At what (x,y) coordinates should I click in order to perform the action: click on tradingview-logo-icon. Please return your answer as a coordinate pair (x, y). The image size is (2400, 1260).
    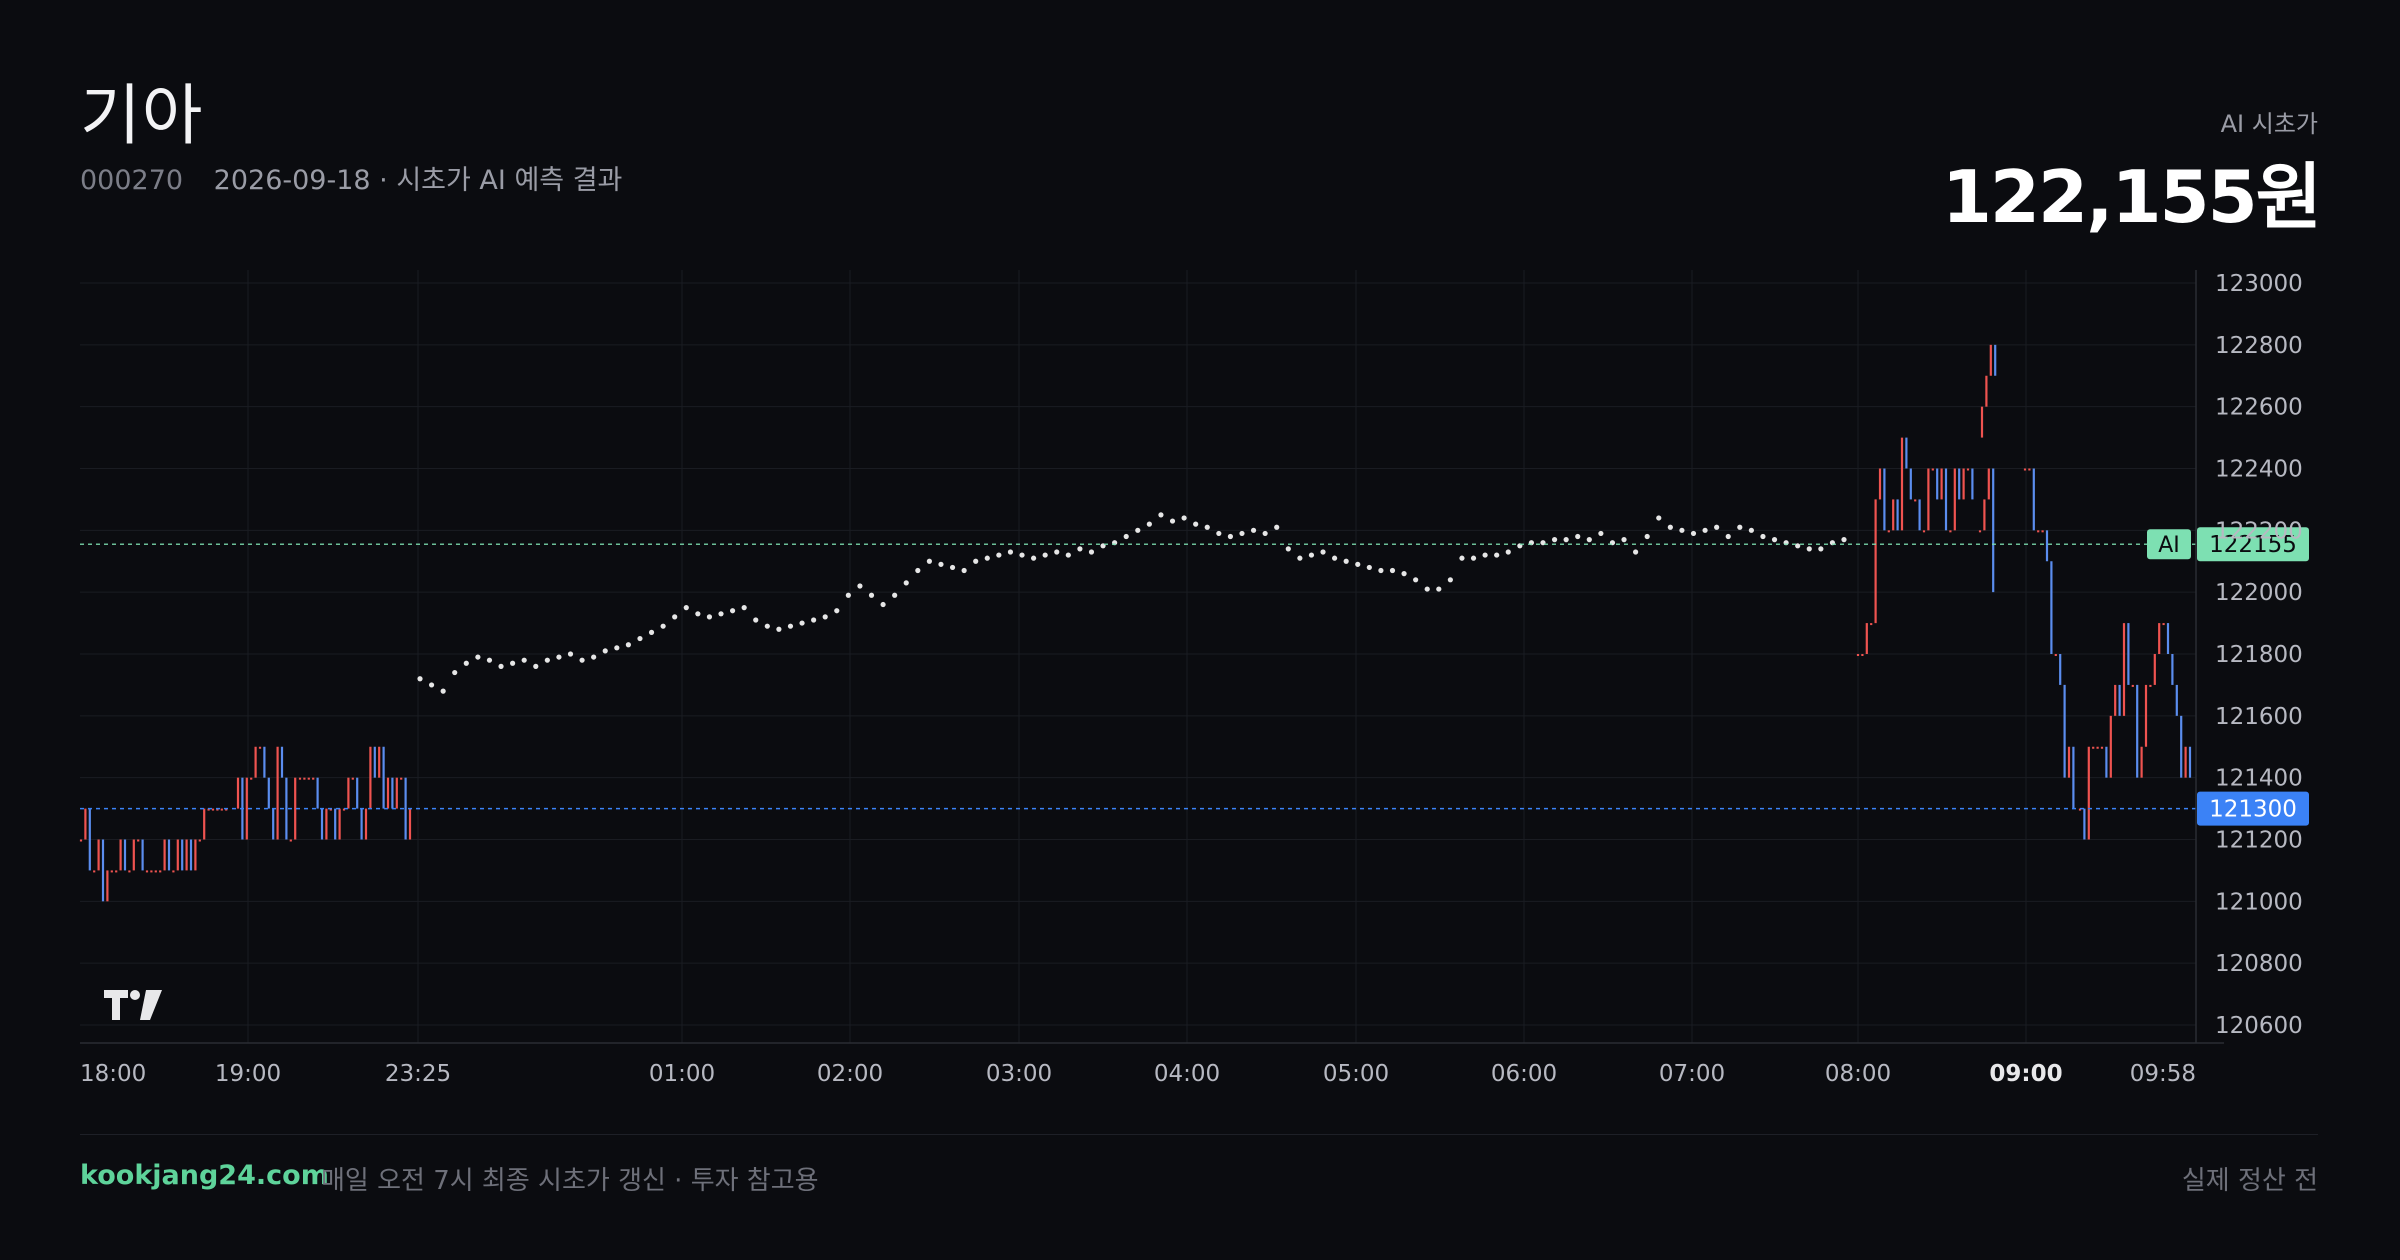
    Looking at the image, I should click on (133, 1005).